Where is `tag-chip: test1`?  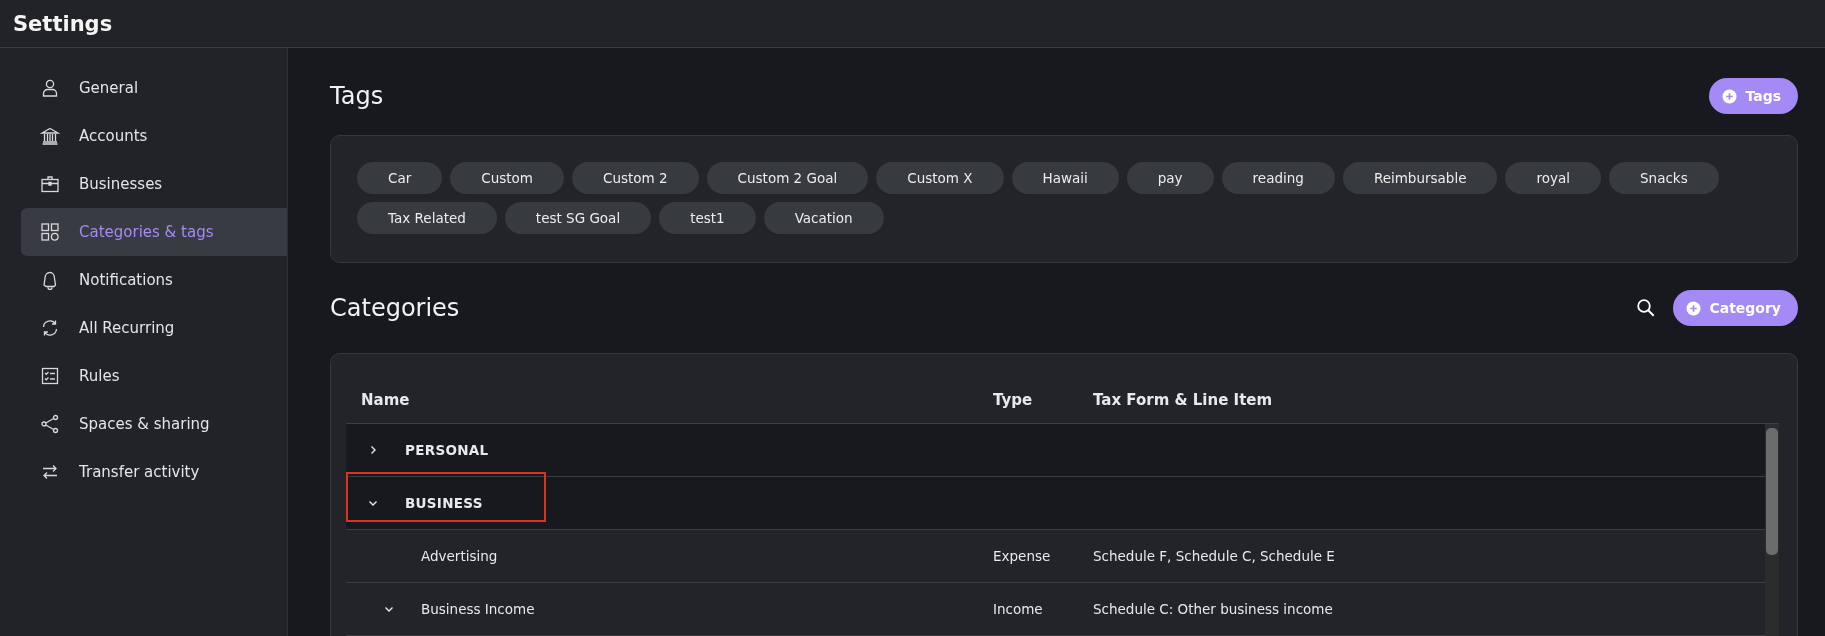
tag-chip: test1 is located at coordinates (707, 218).